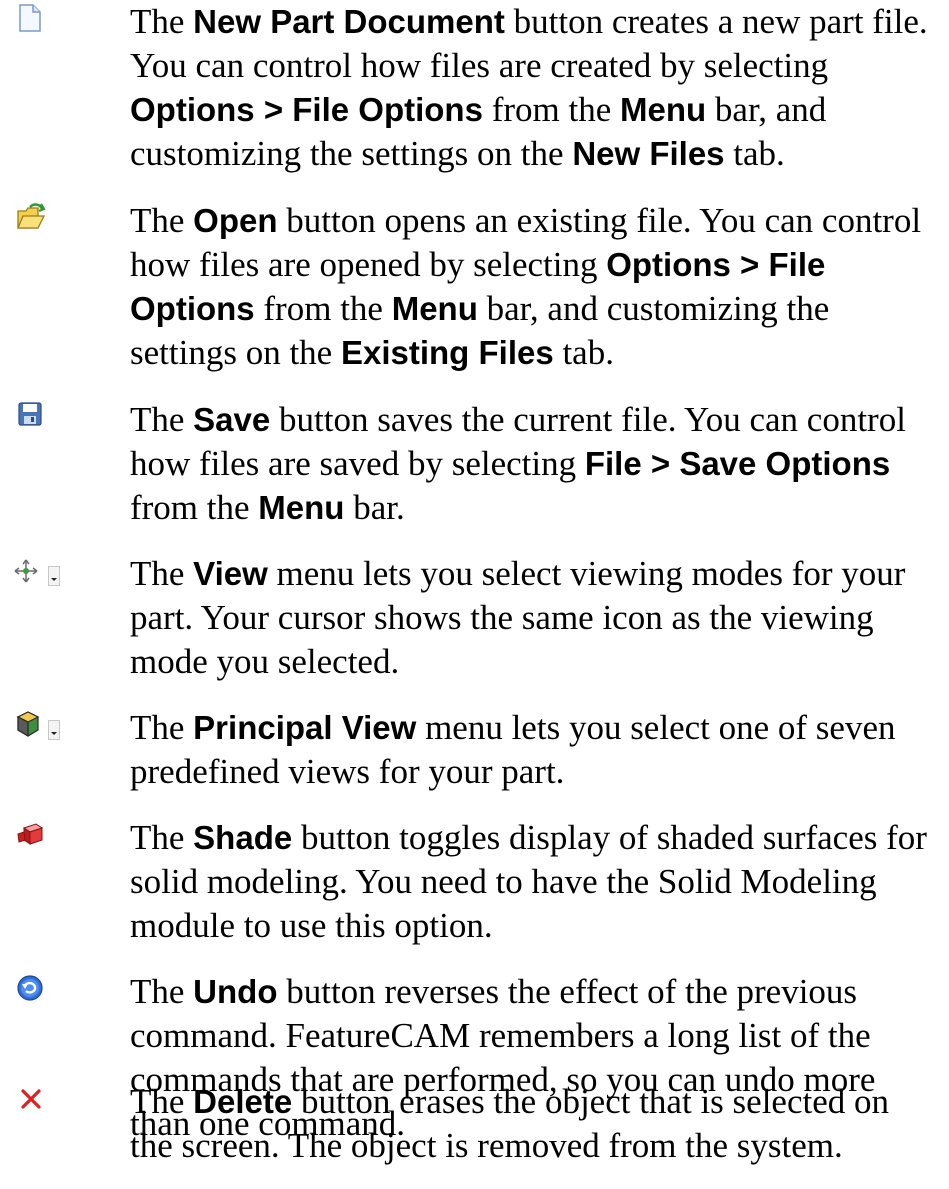 This screenshot has height=1189, width=949. Describe the element at coordinates (235, 991) in the screenshot. I see `bold-term: Undo` at that location.